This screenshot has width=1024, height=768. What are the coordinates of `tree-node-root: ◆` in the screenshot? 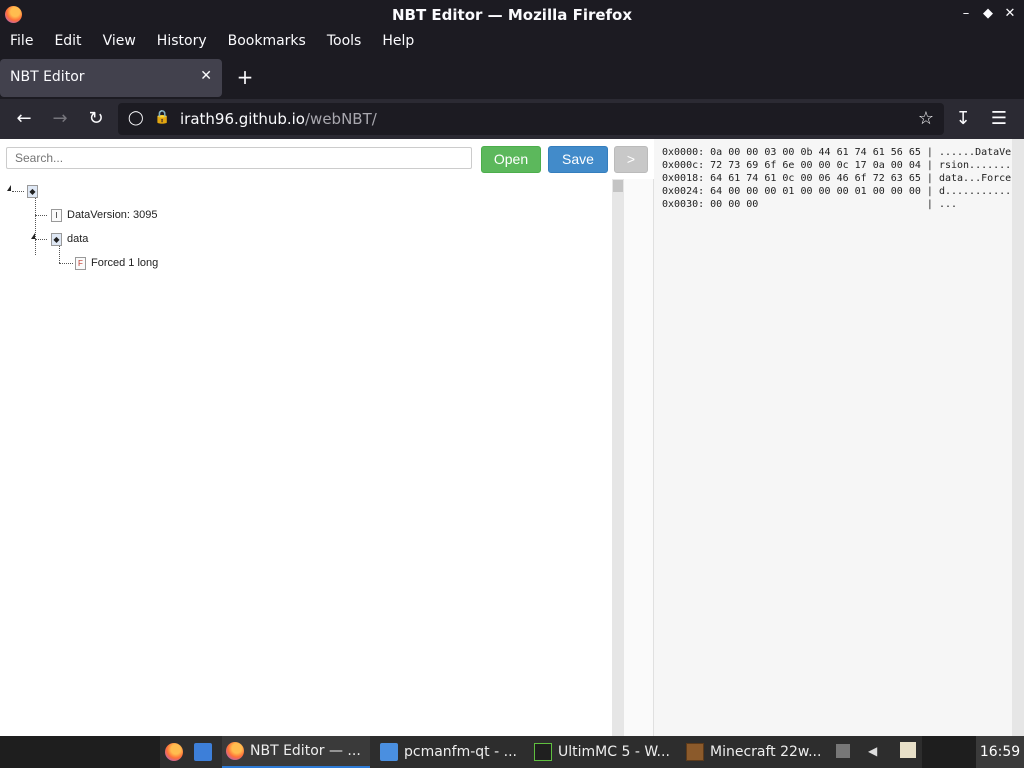 It's located at (35, 191).